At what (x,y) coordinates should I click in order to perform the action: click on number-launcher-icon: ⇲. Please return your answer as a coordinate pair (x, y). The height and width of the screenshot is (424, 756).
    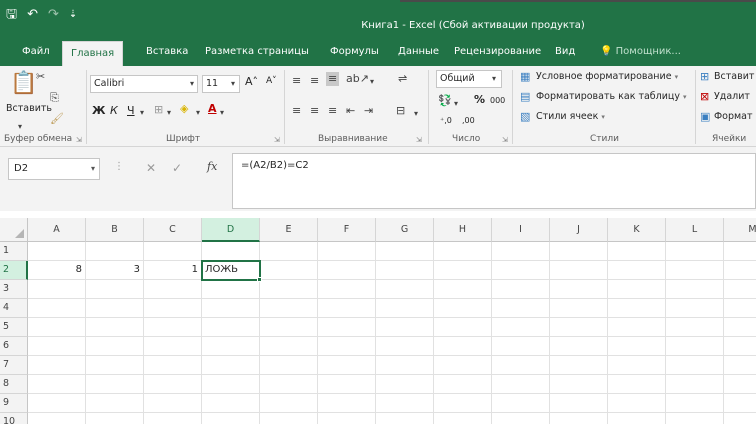
    Looking at the image, I should click on (505, 140).